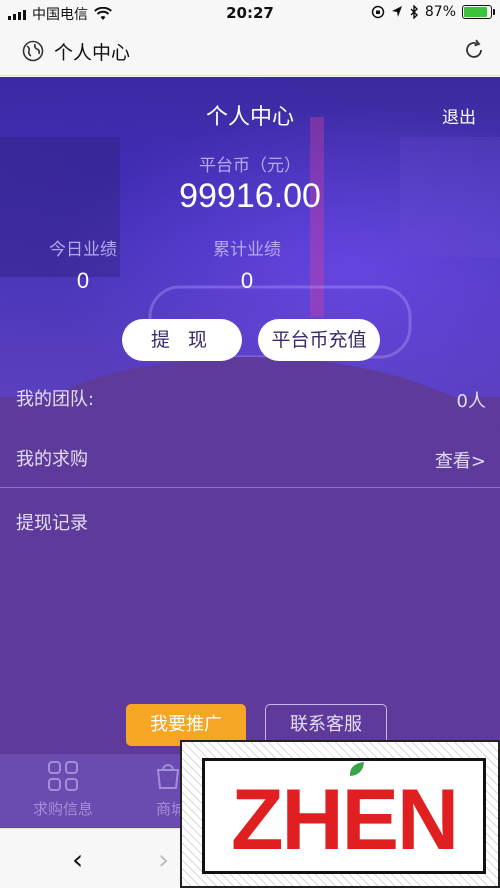 The height and width of the screenshot is (888, 500). I want to click on back-button: ‹, so click(77, 859).